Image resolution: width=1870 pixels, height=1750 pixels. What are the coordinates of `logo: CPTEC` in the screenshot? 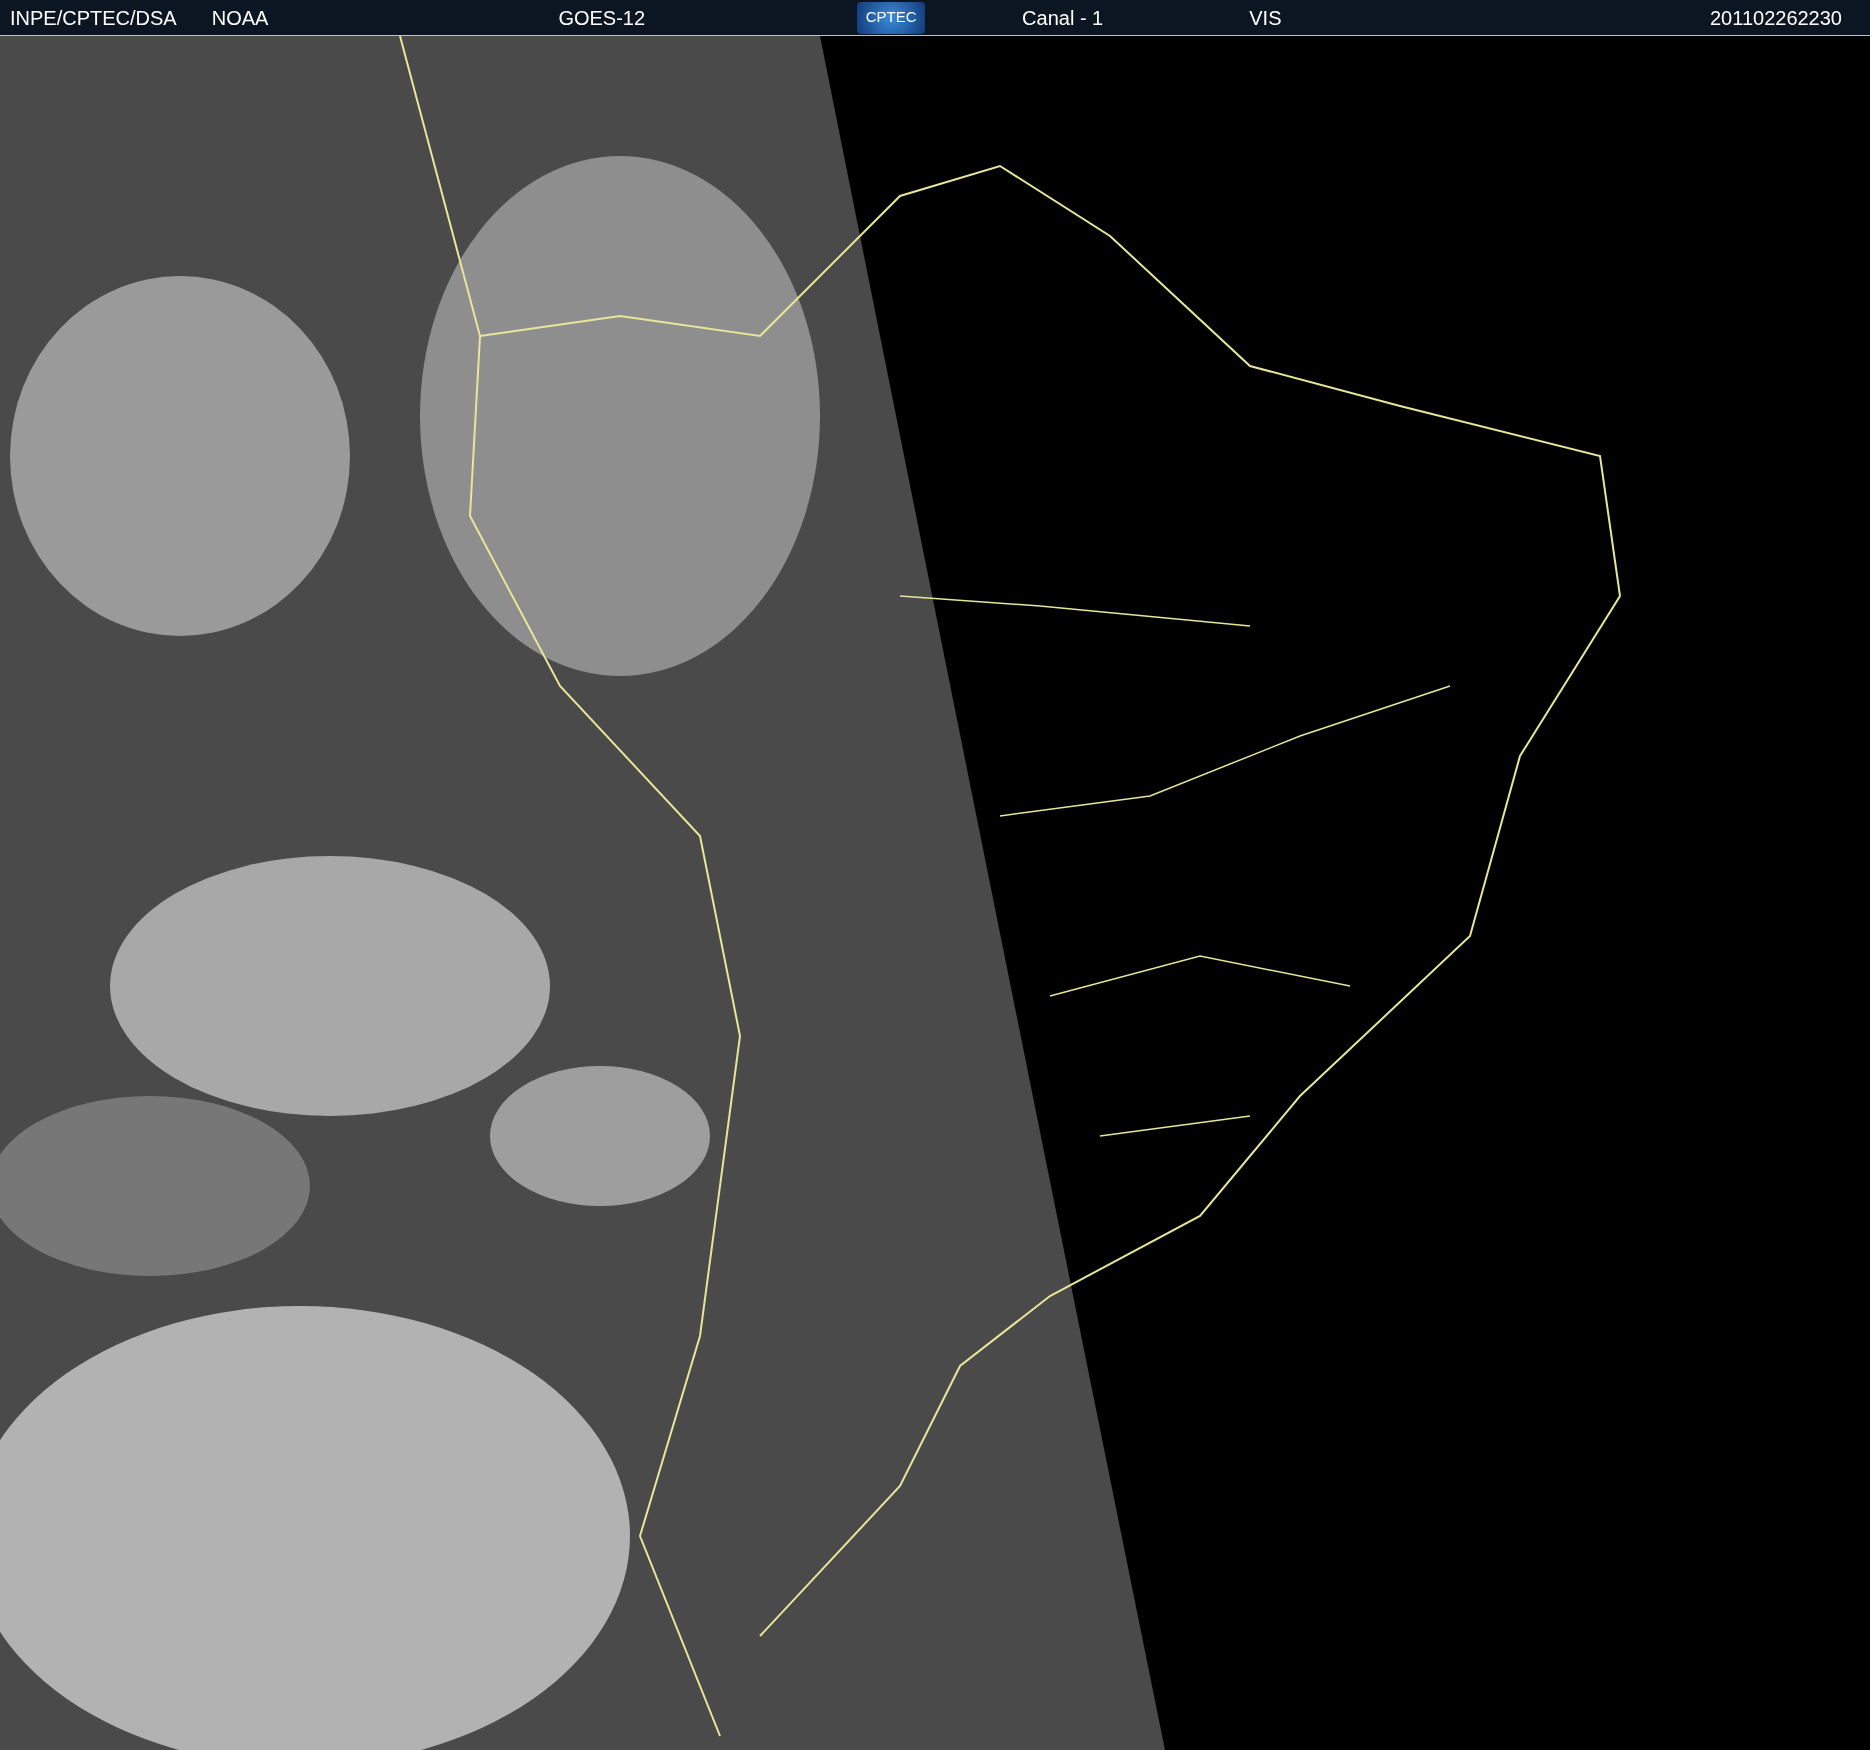 It's located at (891, 17).